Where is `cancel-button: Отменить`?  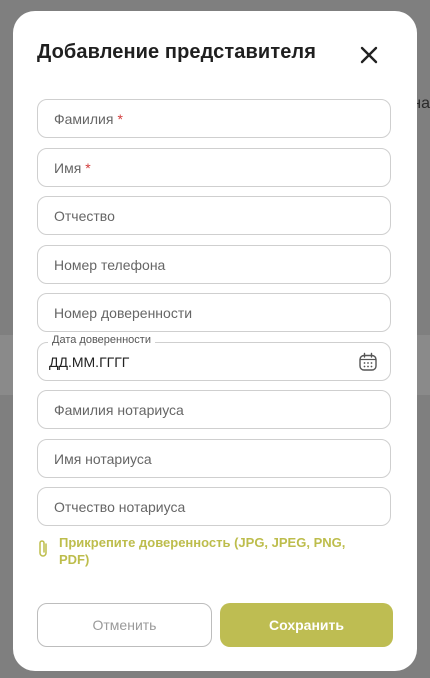
cancel-button: Отменить is located at coordinates (124, 625).